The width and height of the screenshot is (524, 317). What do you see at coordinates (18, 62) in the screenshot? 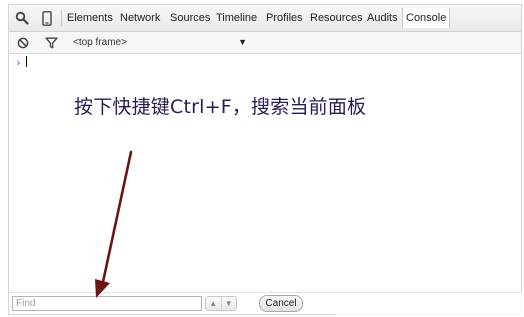
I see `console-prompt-icon: ›` at bounding box center [18, 62].